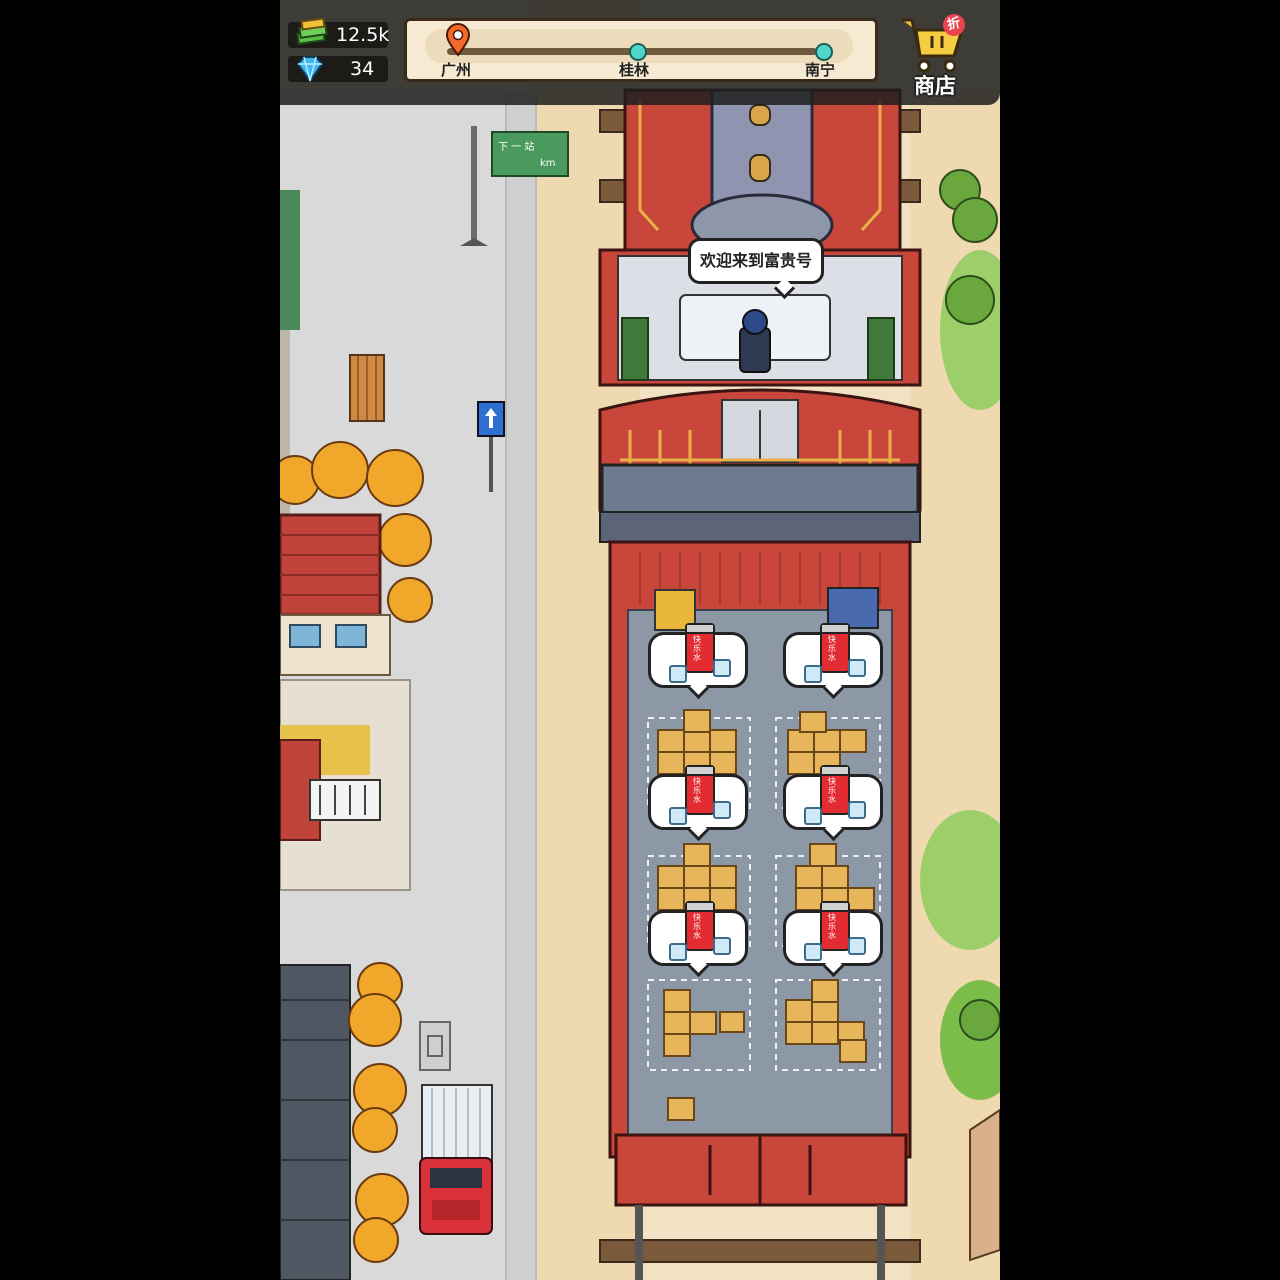 The image size is (1280, 1280). I want to click on cash-stack-icon, so click(312, 31).